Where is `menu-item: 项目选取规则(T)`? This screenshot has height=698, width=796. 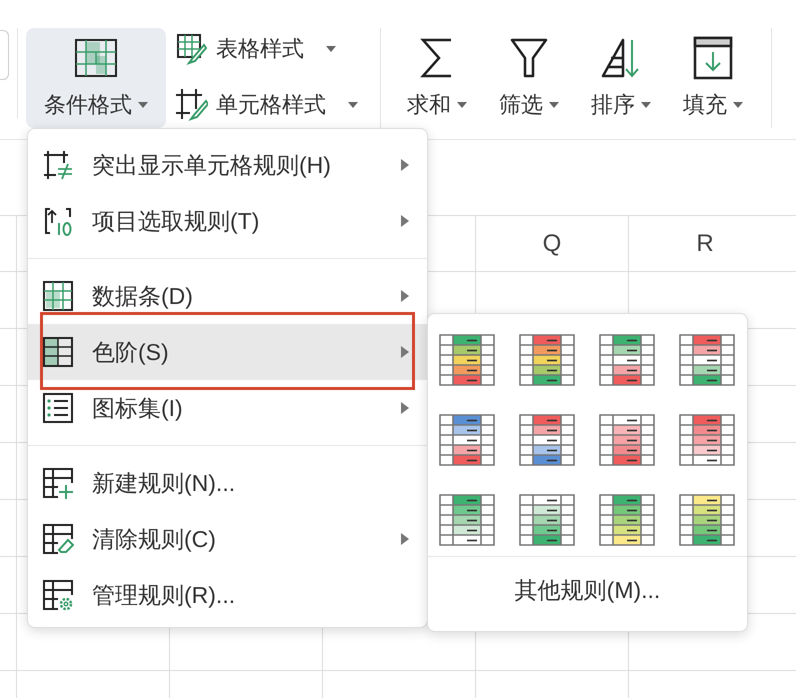 menu-item: 项目选取规则(T) is located at coordinates (227, 221).